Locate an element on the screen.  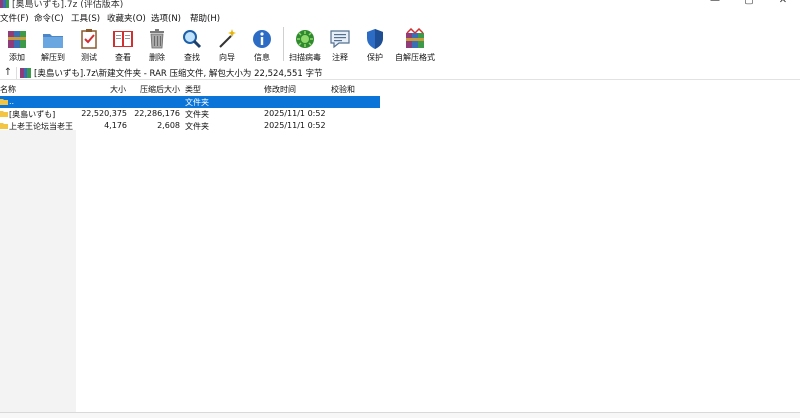
winrar-app-icon is located at coordinates (4, 4).